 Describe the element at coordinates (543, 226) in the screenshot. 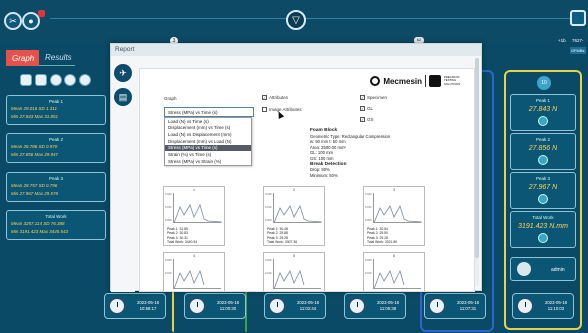

I see `result-value: 3191.423 N.mm` at that location.